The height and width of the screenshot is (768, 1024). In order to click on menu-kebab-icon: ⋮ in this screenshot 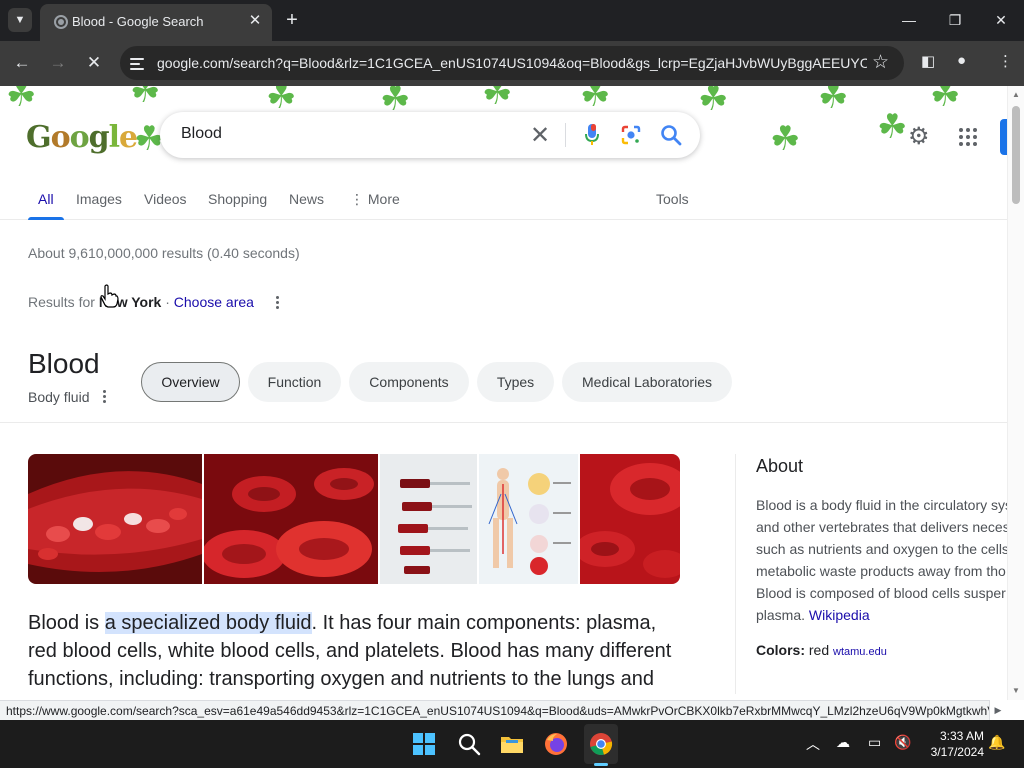, I will do `click(1005, 61)`.